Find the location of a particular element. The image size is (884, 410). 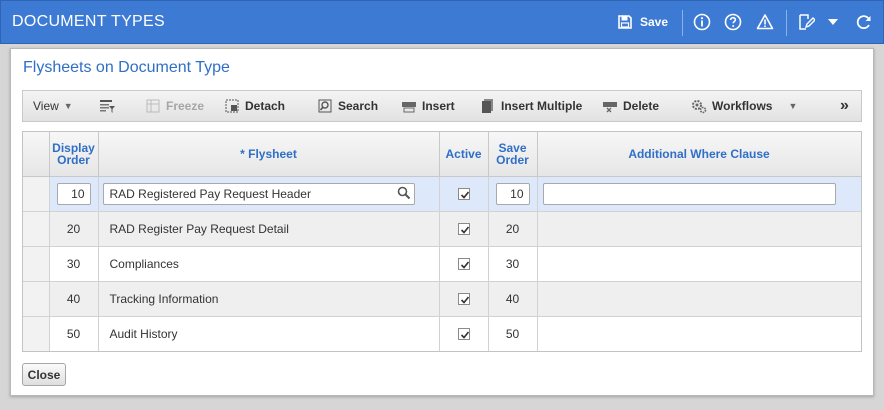

flysheet-lookup-input: RAD Registered Pay Request Header is located at coordinates (258, 194).